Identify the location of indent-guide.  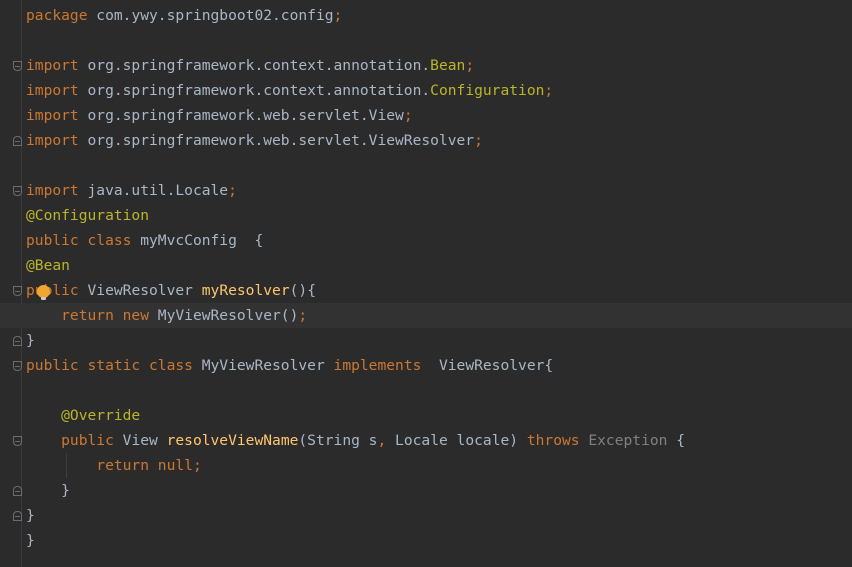
(66, 465).